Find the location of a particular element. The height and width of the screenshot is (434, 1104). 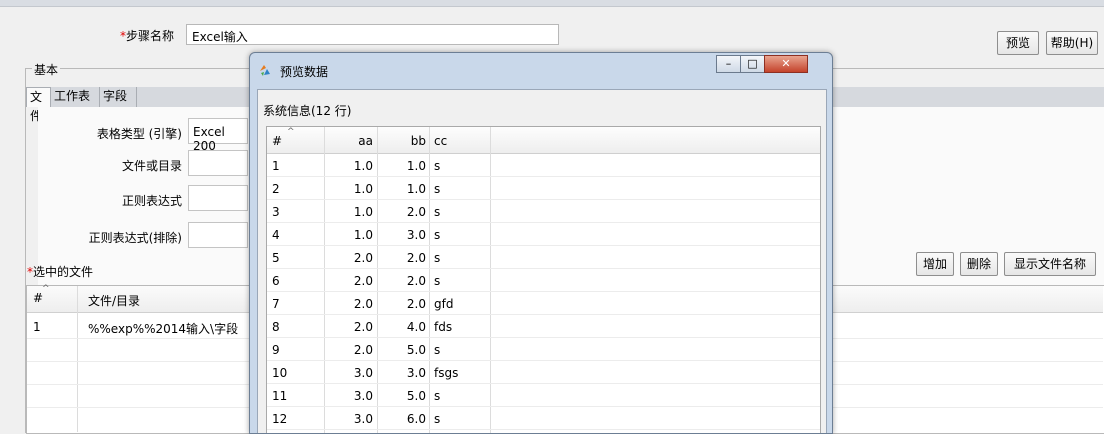

preview-button: 预览 is located at coordinates (1018, 43).